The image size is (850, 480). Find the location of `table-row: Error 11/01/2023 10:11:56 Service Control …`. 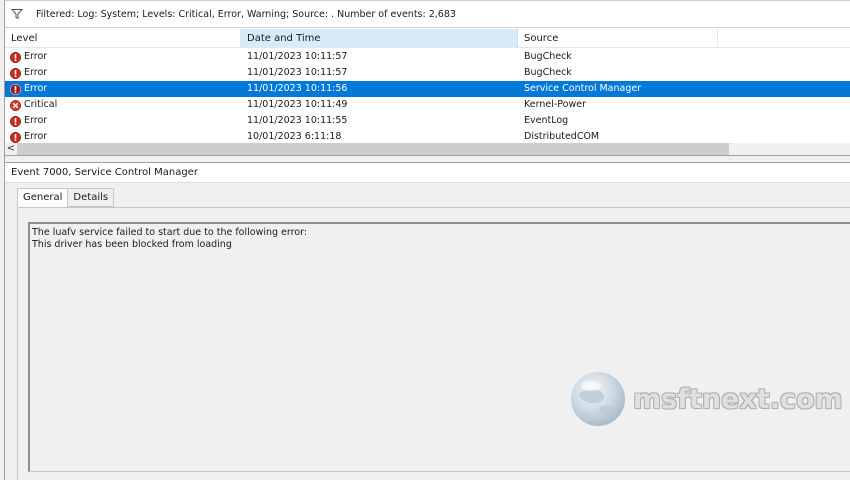

table-row: Error 11/01/2023 10:11:56 Service Control … is located at coordinates (427, 89).